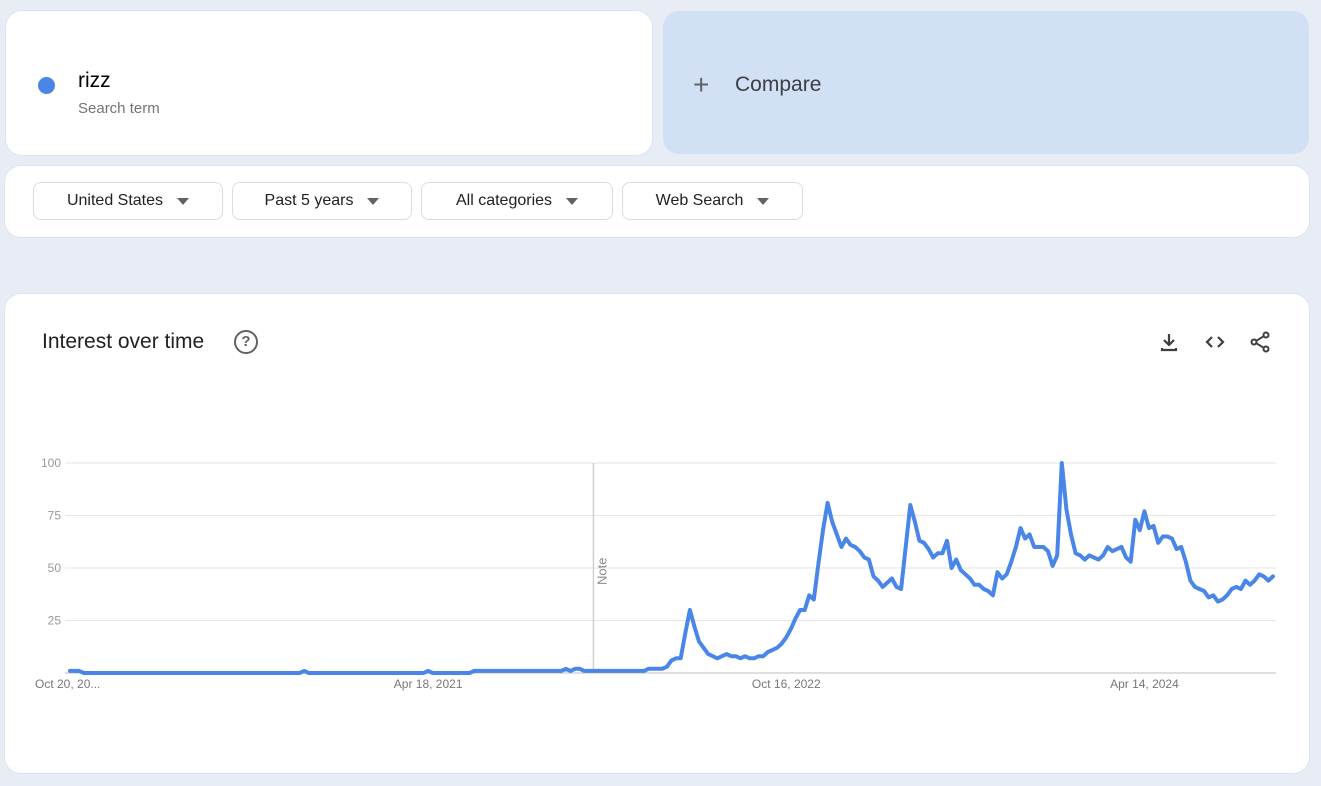 This screenshot has width=1321, height=786. I want to click on panel-title: Interest over time, so click(123, 341).